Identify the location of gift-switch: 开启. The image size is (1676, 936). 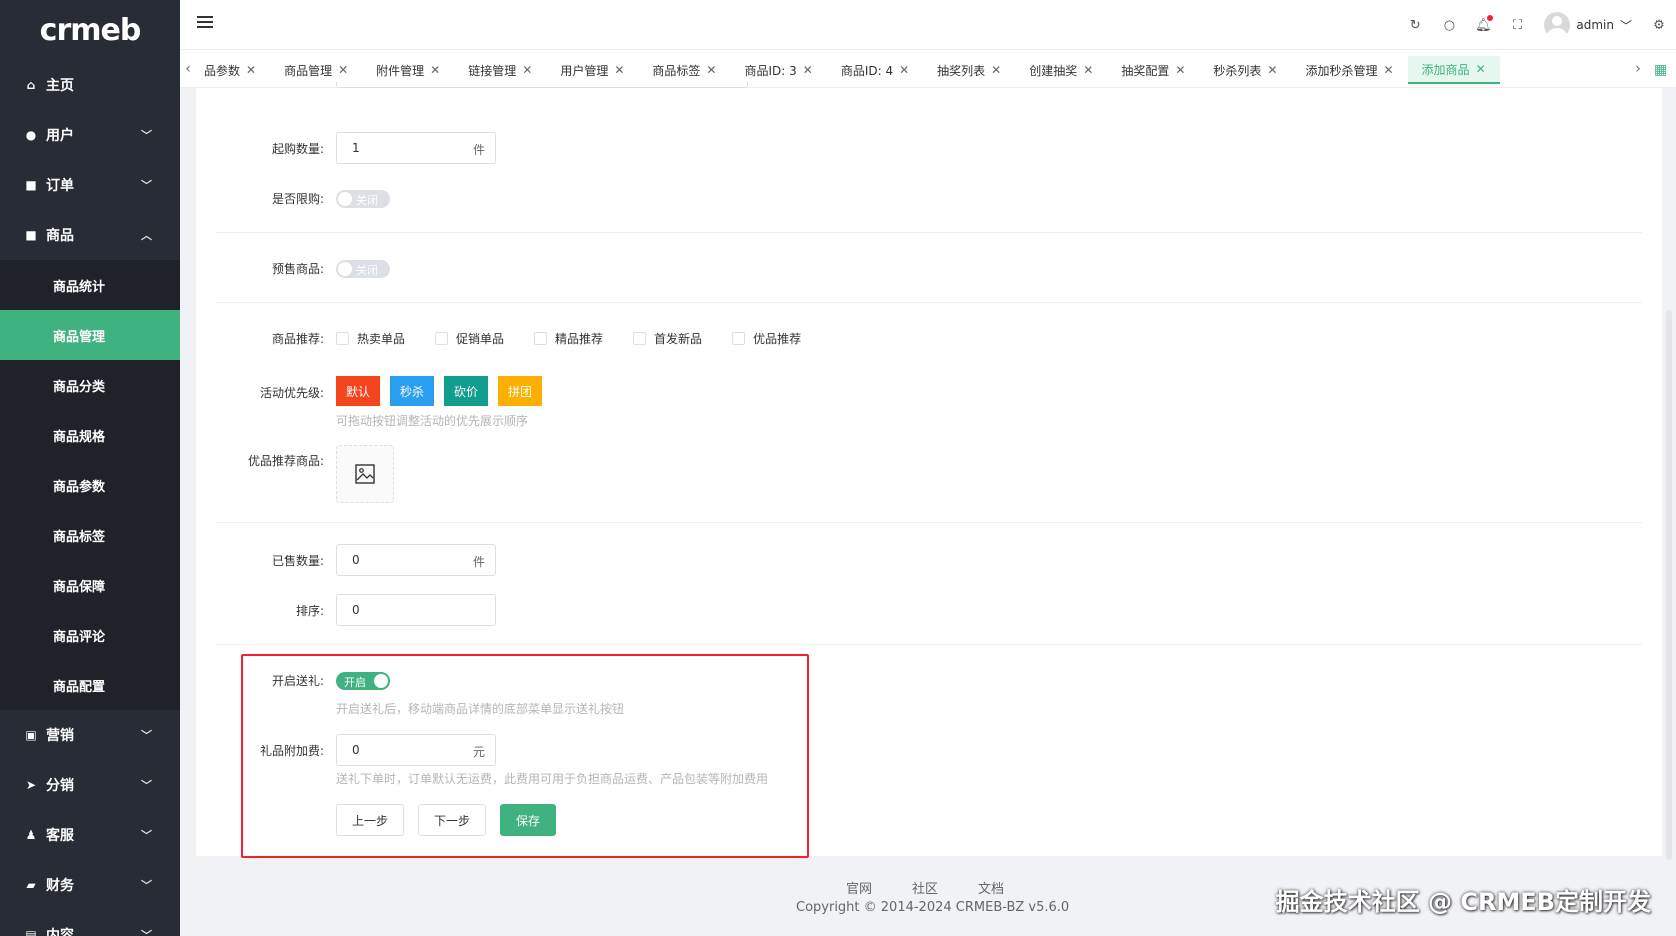
(363, 681).